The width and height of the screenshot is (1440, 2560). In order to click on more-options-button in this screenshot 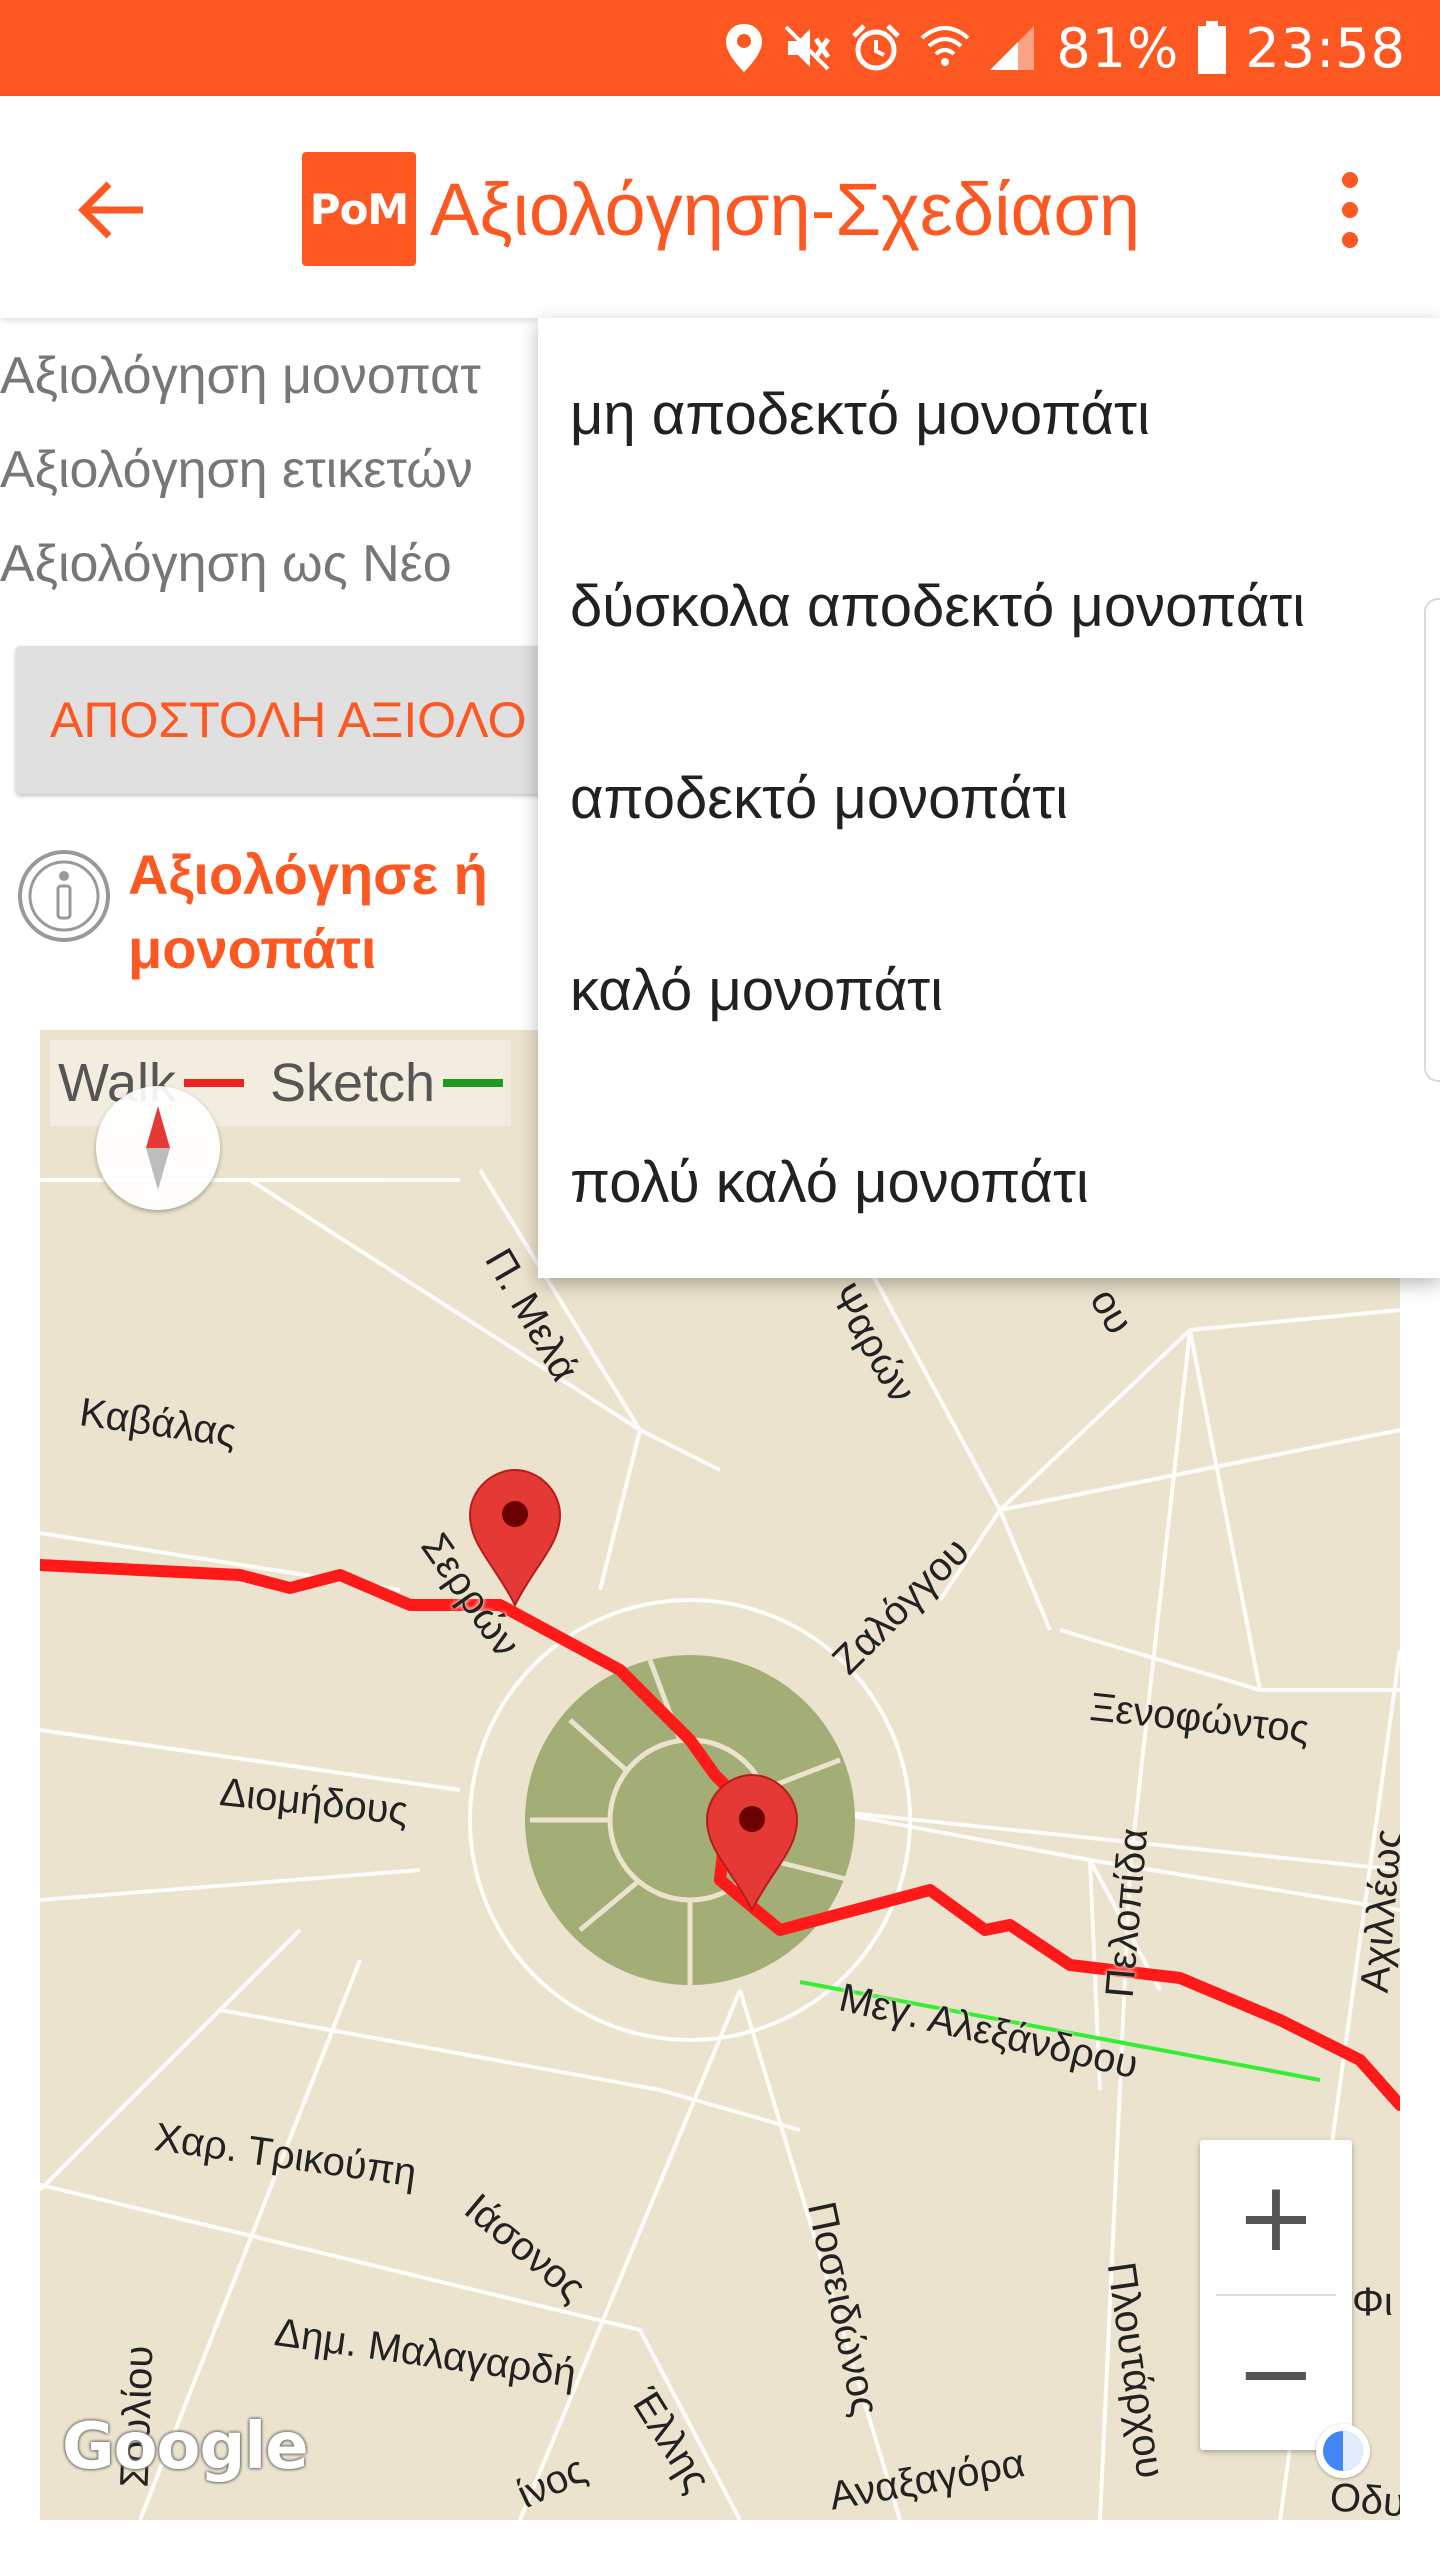, I will do `click(1350, 210)`.